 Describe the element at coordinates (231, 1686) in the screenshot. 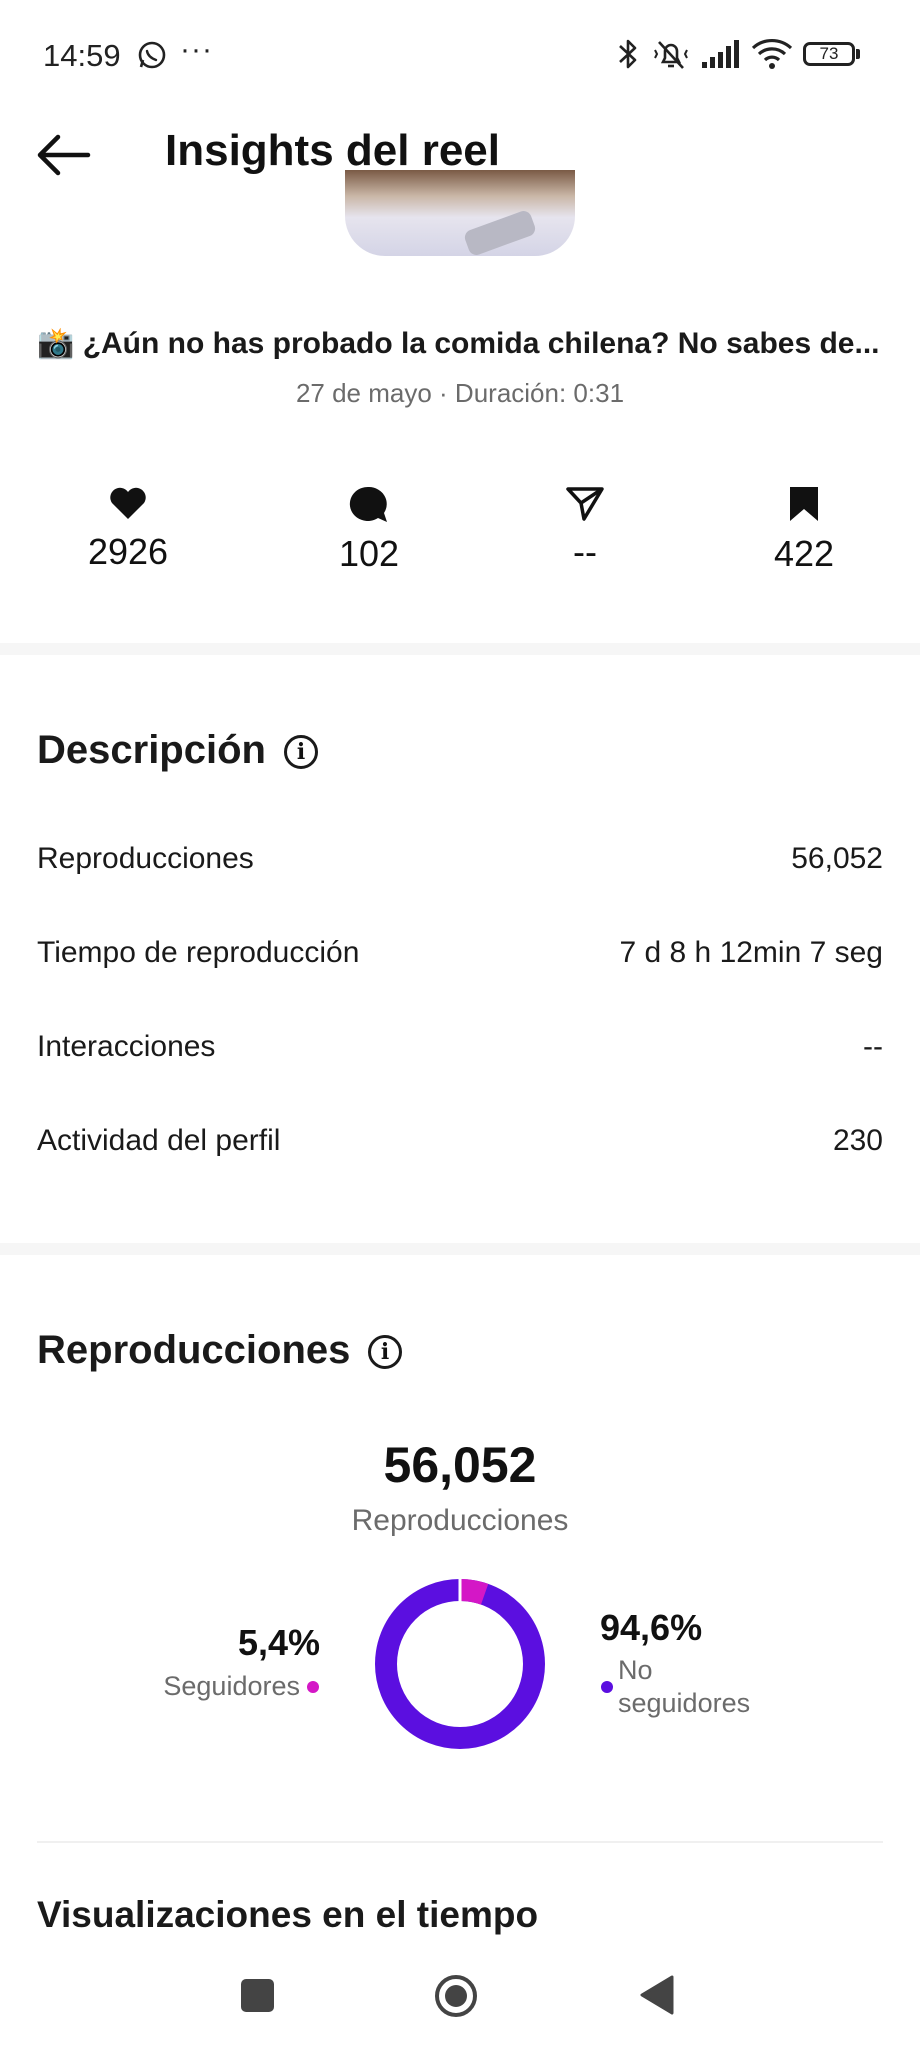

I see `followers-label: Seguidores` at that location.